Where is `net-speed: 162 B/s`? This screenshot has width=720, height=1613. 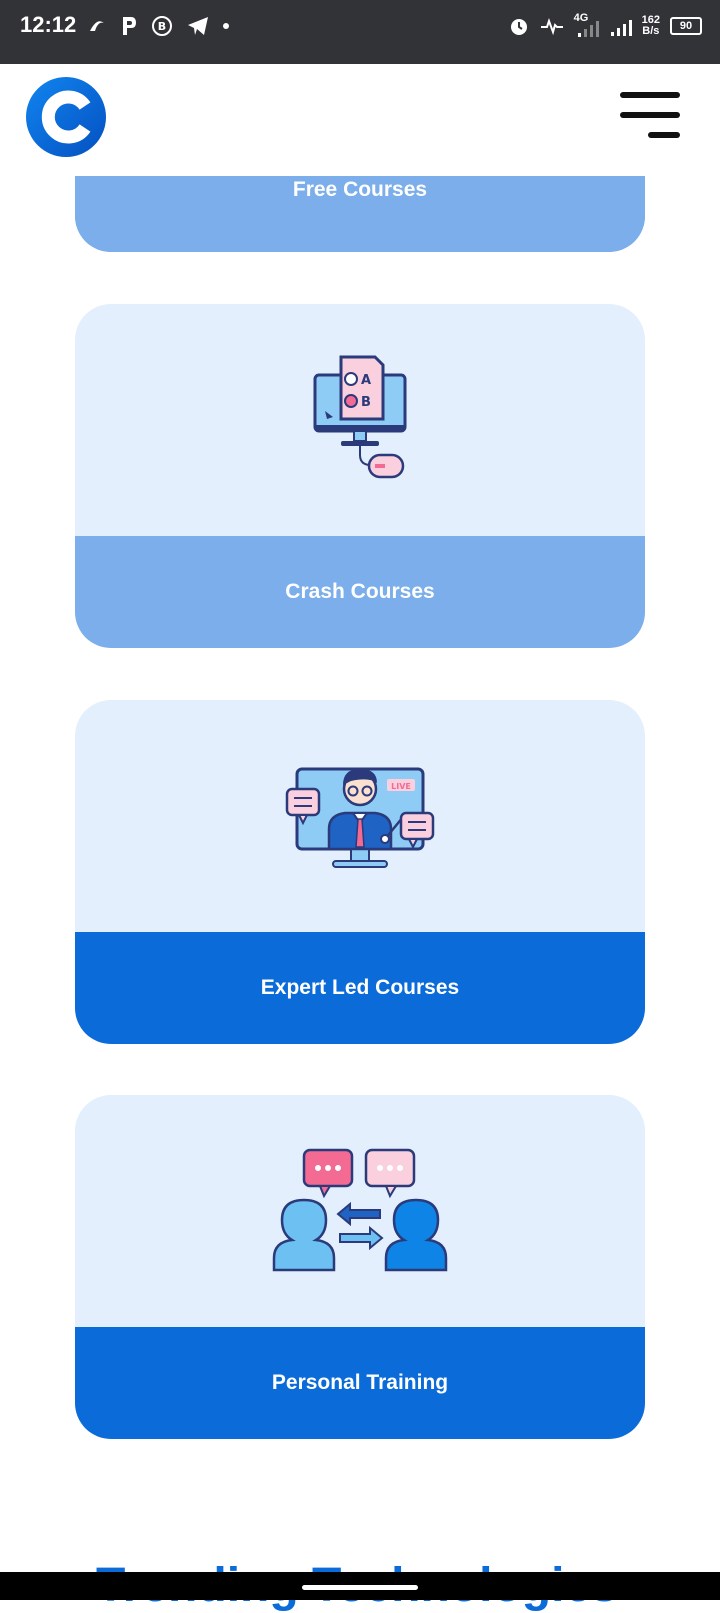 net-speed: 162 B/s is located at coordinates (651, 26).